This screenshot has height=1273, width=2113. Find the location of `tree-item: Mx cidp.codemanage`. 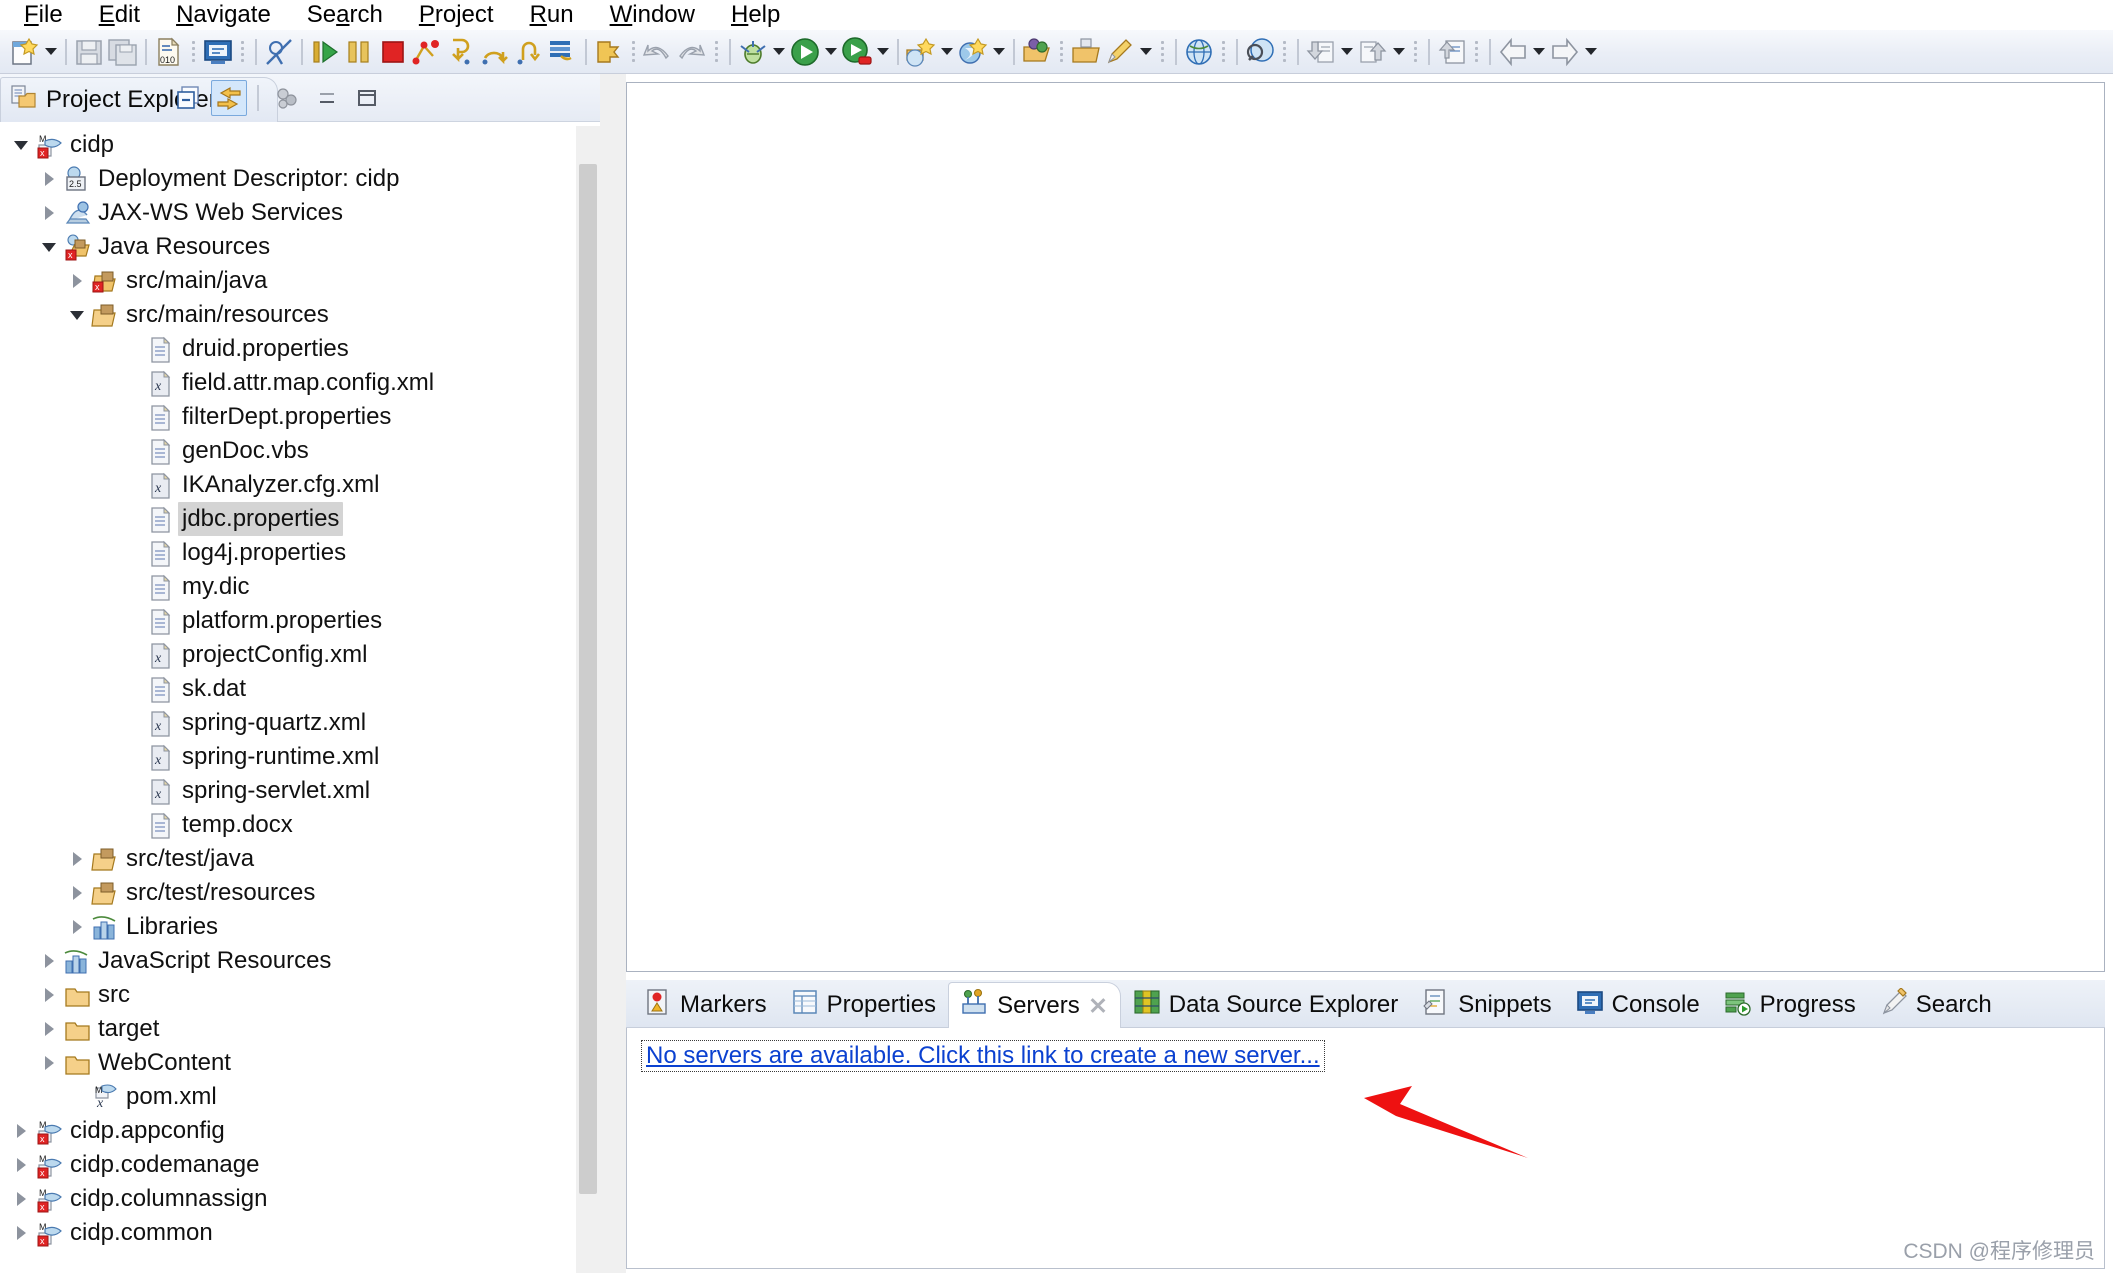

tree-item: Mx cidp.codemanage is located at coordinates (300, 1165).